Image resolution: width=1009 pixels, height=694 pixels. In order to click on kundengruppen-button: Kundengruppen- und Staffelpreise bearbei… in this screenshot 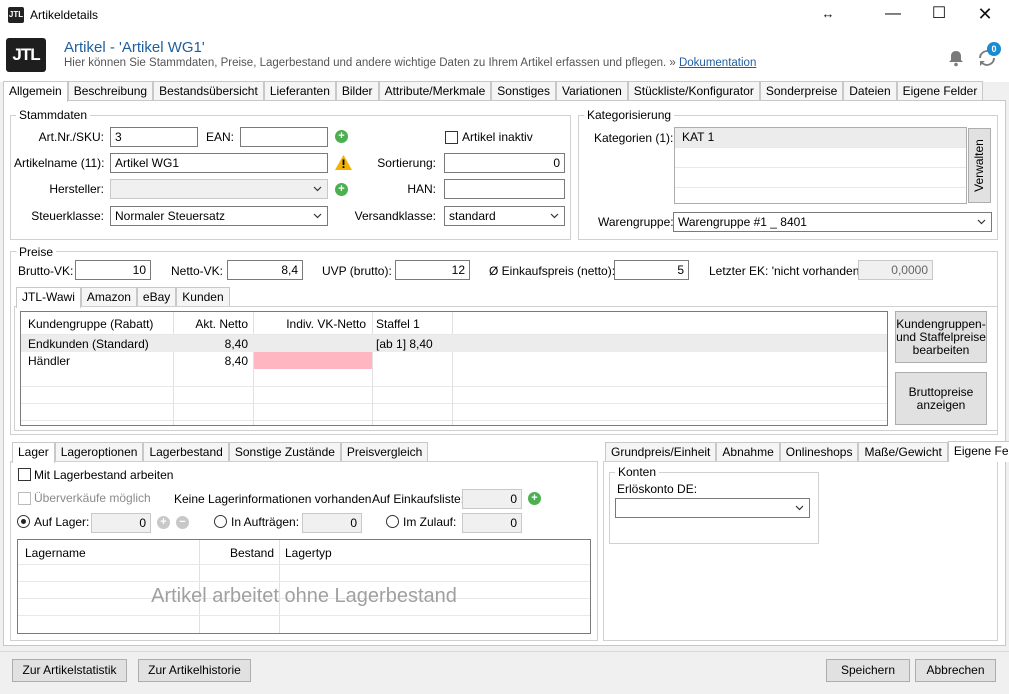, I will do `click(941, 337)`.